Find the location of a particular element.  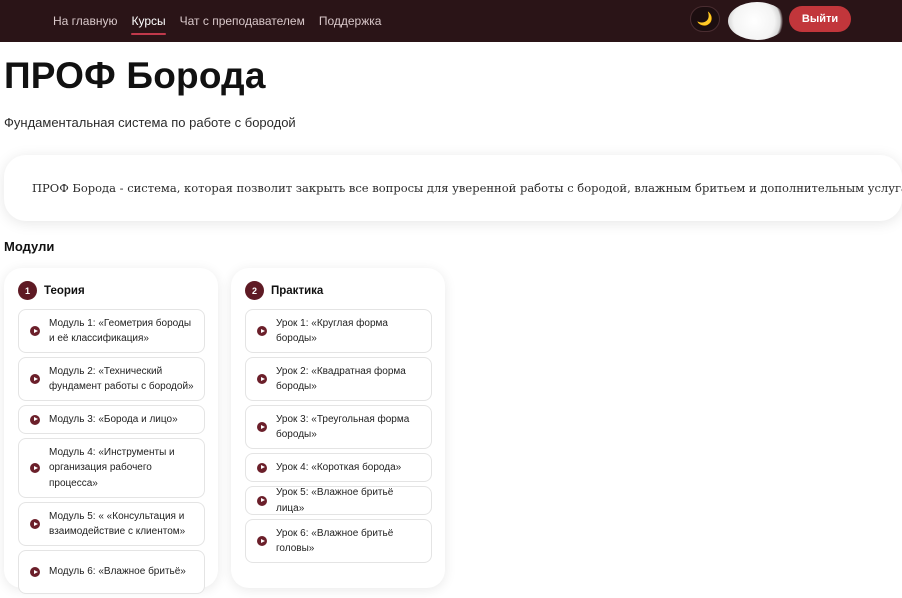

list-item: Урок 2: «Квадратная форма бороды» is located at coordinates (338, 379).